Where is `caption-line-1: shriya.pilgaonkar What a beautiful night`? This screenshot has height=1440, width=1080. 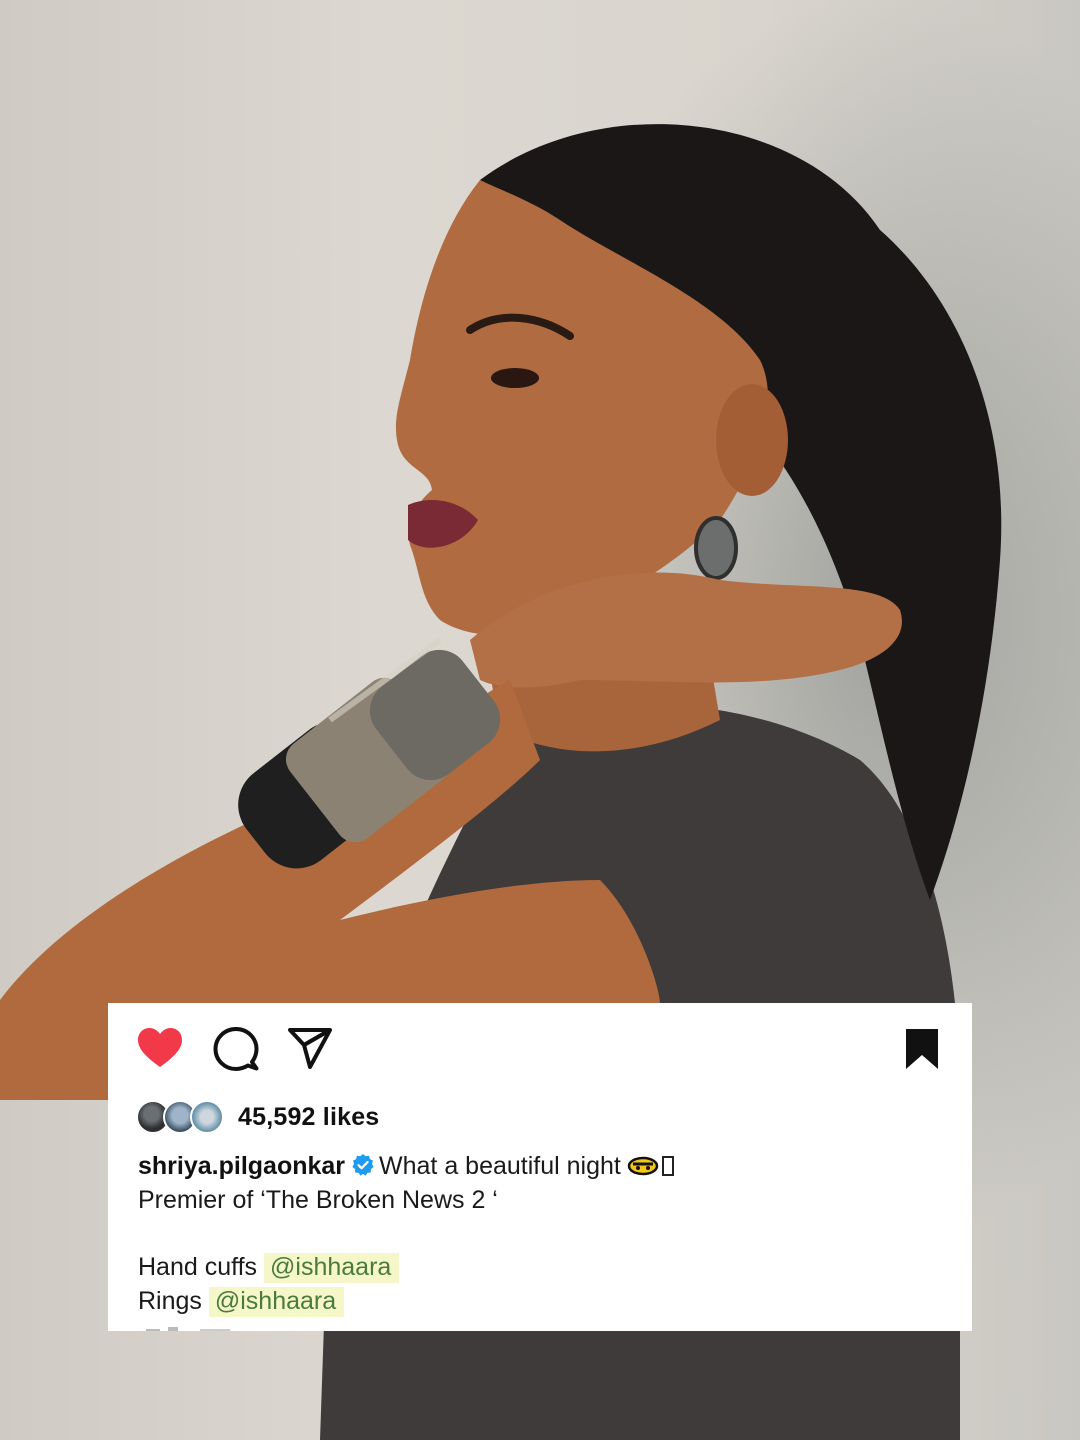 caption-line-1: shriya.pilgaonkar What a beautiful night is located at coordinates (548, 1166).